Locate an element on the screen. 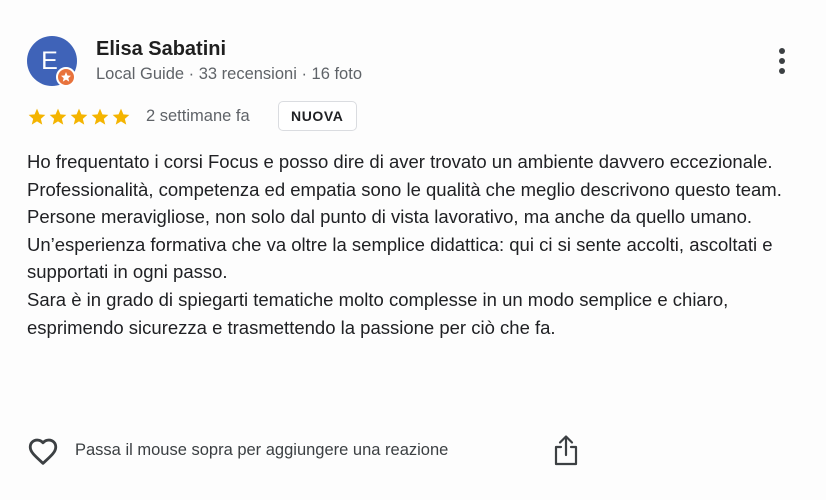 The image size is (826, 500). reviewer-meta: Local Guide · 33 recensioni · 16 foto is located at coordinates (229, 74).